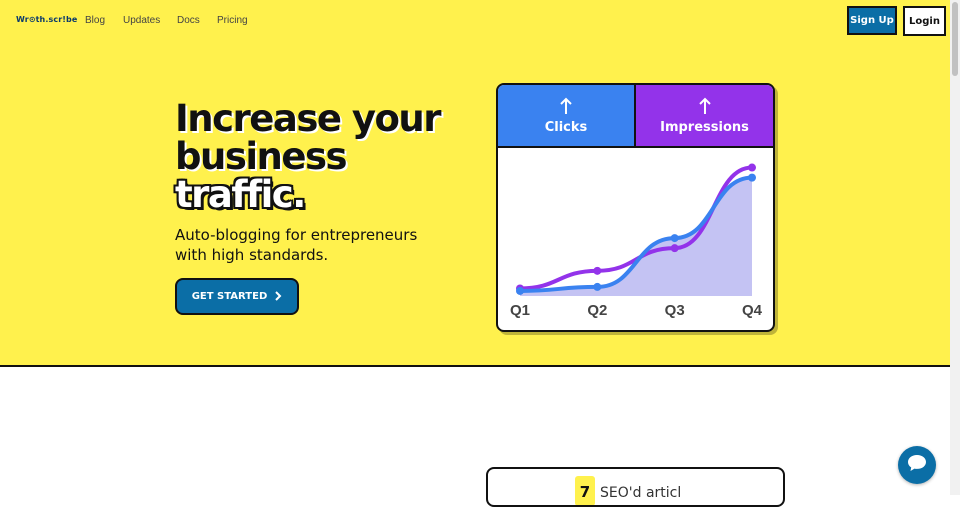 The image size is (960, 507). I want to click on x-tick-label: Q3, so click(675, 310).